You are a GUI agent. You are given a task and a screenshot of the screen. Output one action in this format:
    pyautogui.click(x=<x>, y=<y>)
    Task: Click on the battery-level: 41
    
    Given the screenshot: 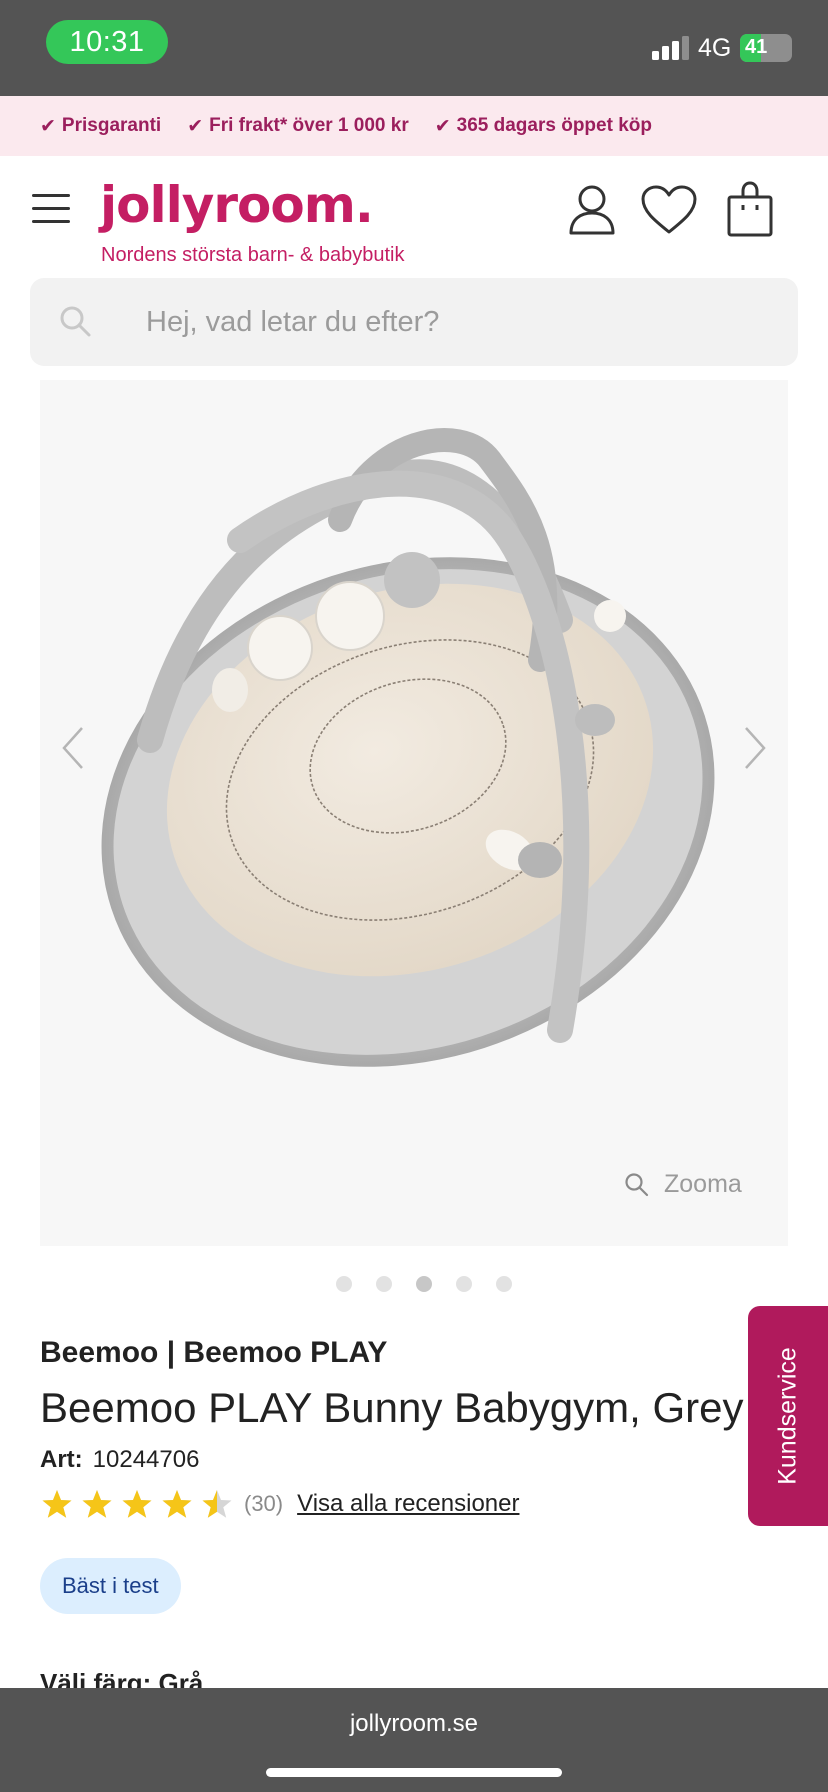 What is the action you would take?
    pyautogui.click(x=756, y=47)
    